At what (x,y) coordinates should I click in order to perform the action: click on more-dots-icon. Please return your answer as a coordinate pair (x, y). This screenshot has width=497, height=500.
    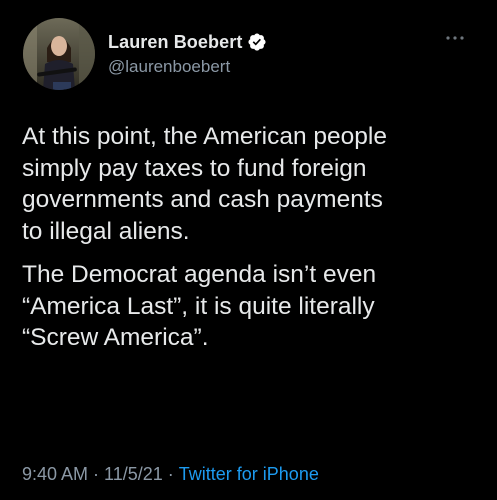
    Looking at the image, I should click on (455, 38).